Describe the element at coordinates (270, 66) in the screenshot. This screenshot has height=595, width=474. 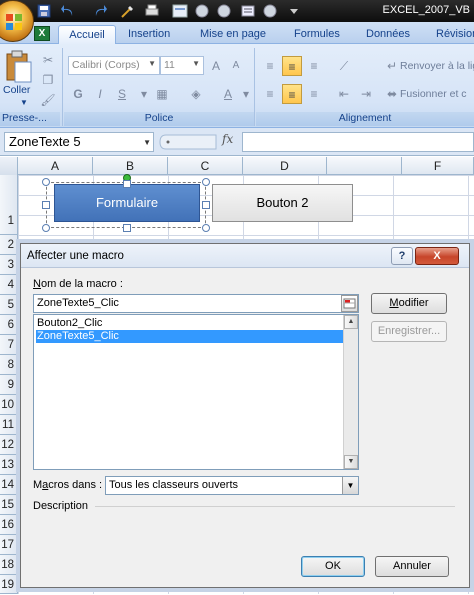
I see `align-top-icon: ≡` at that location.